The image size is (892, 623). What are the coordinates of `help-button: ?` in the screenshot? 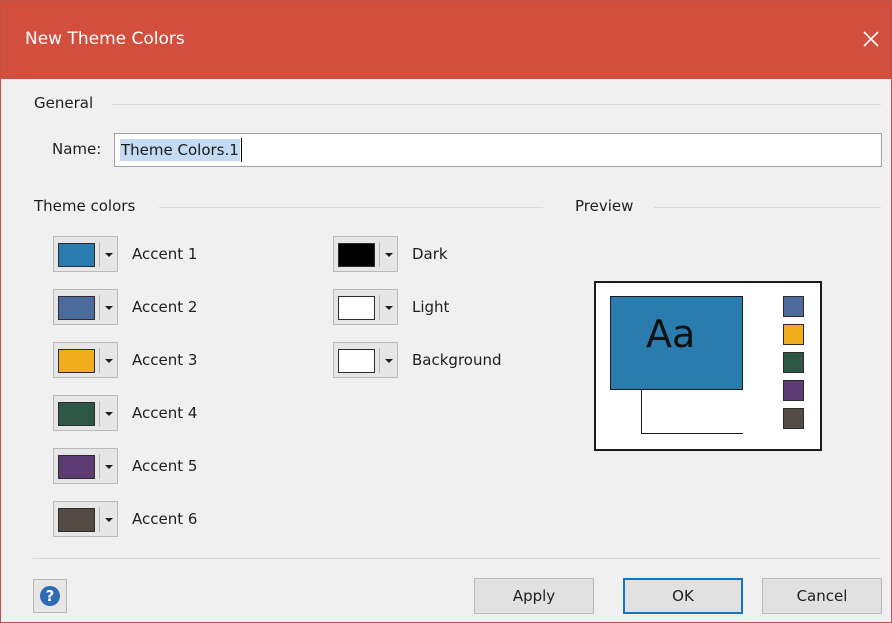 It's located at (50, 596).